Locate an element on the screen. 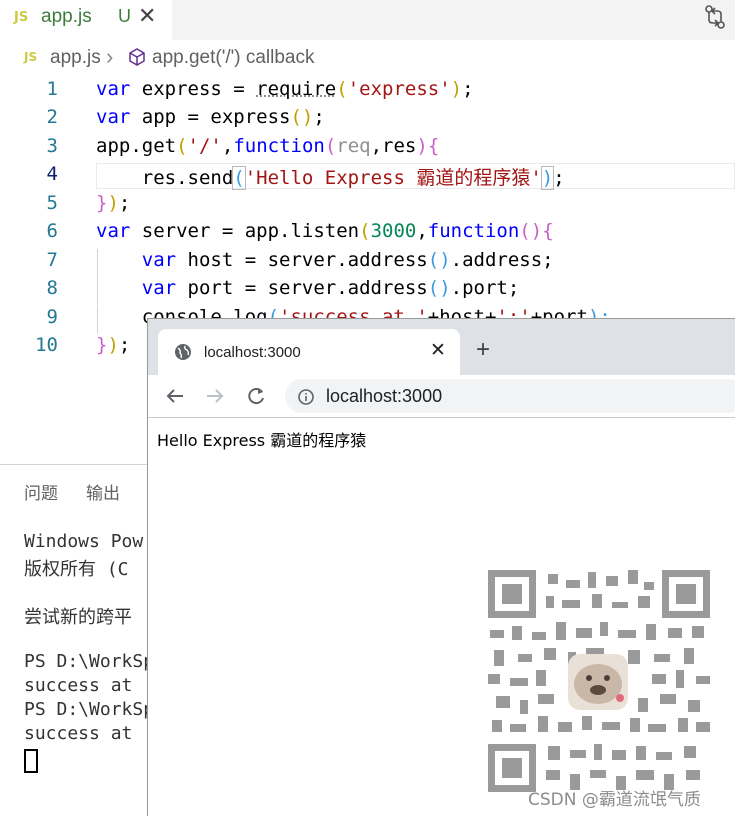 Image resolution: width=735 pixels, height=817 pixels. chevron-right-icon: › is located at coordinates (110, 56).